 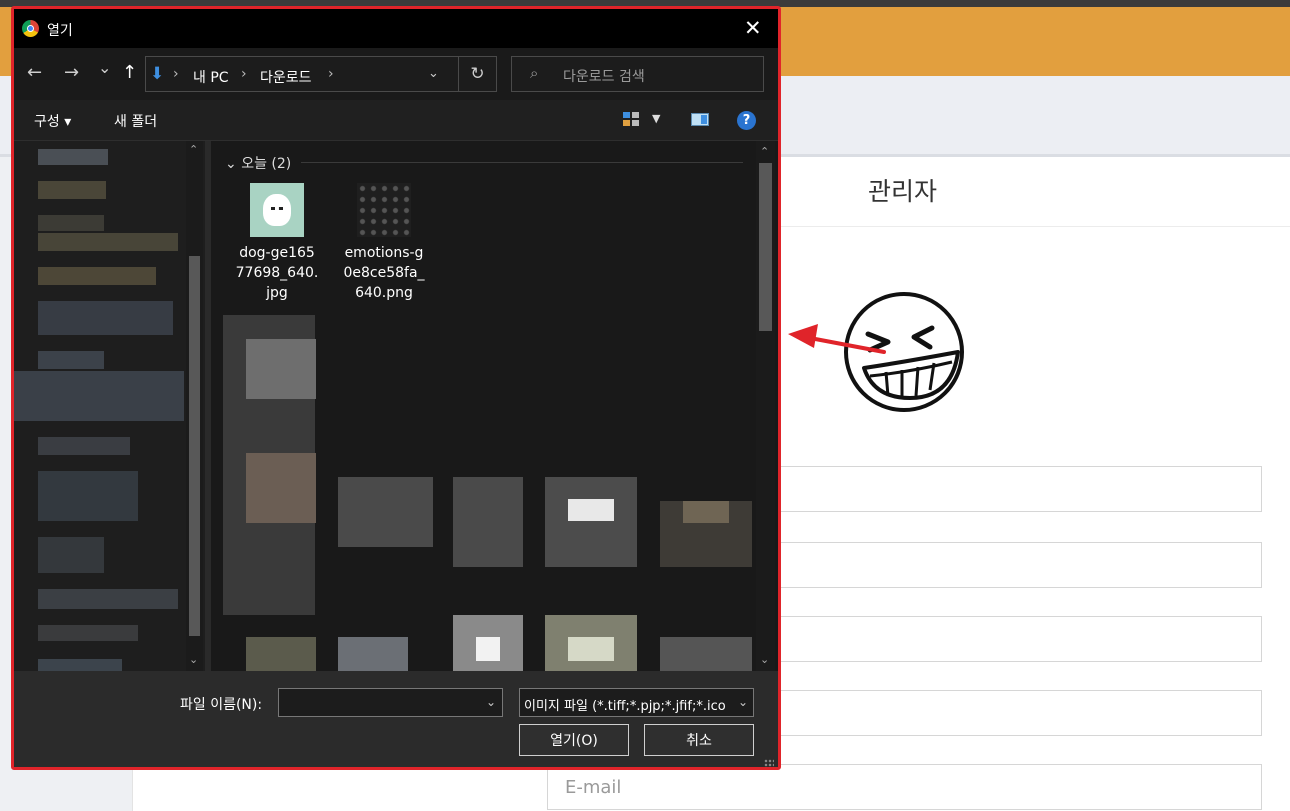 I want to click on help-icon: ?, so click(x=746, y=120).